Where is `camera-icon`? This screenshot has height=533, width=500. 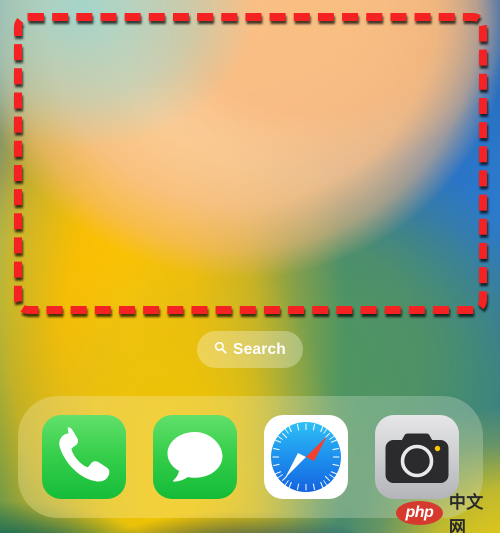 camera-icon is located at coordinates (417, 458).